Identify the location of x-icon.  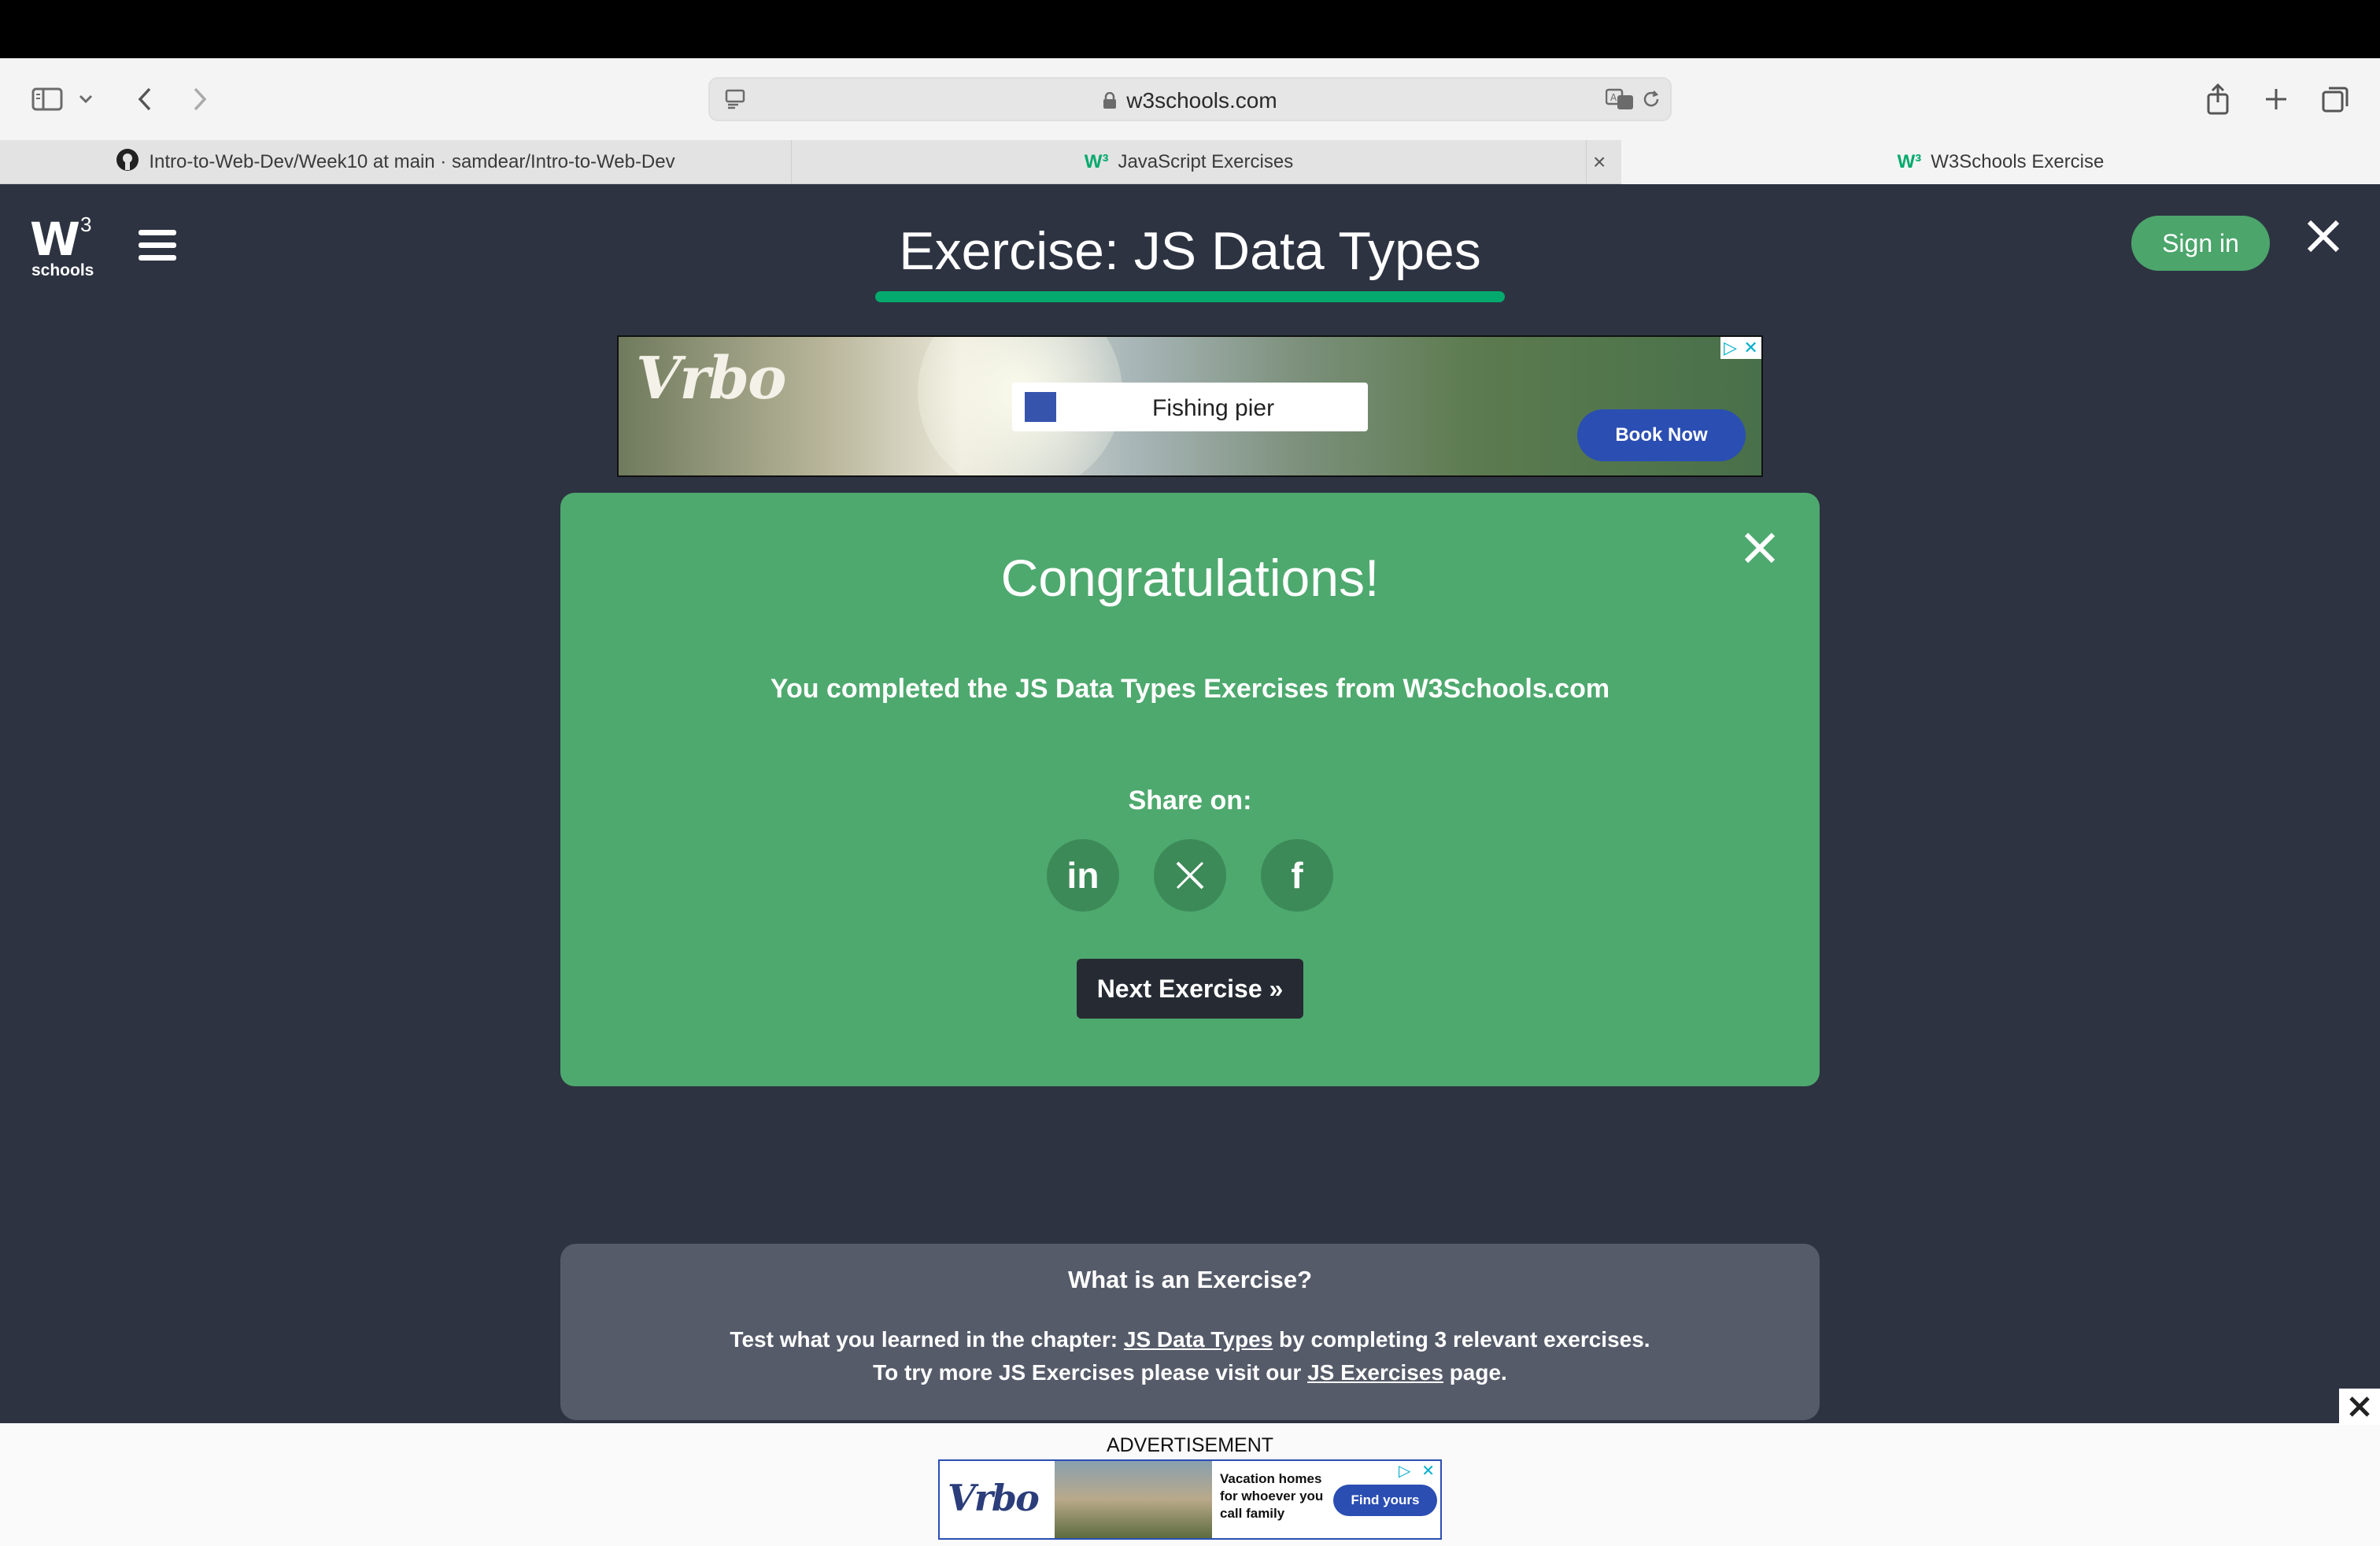
(1190, 875).